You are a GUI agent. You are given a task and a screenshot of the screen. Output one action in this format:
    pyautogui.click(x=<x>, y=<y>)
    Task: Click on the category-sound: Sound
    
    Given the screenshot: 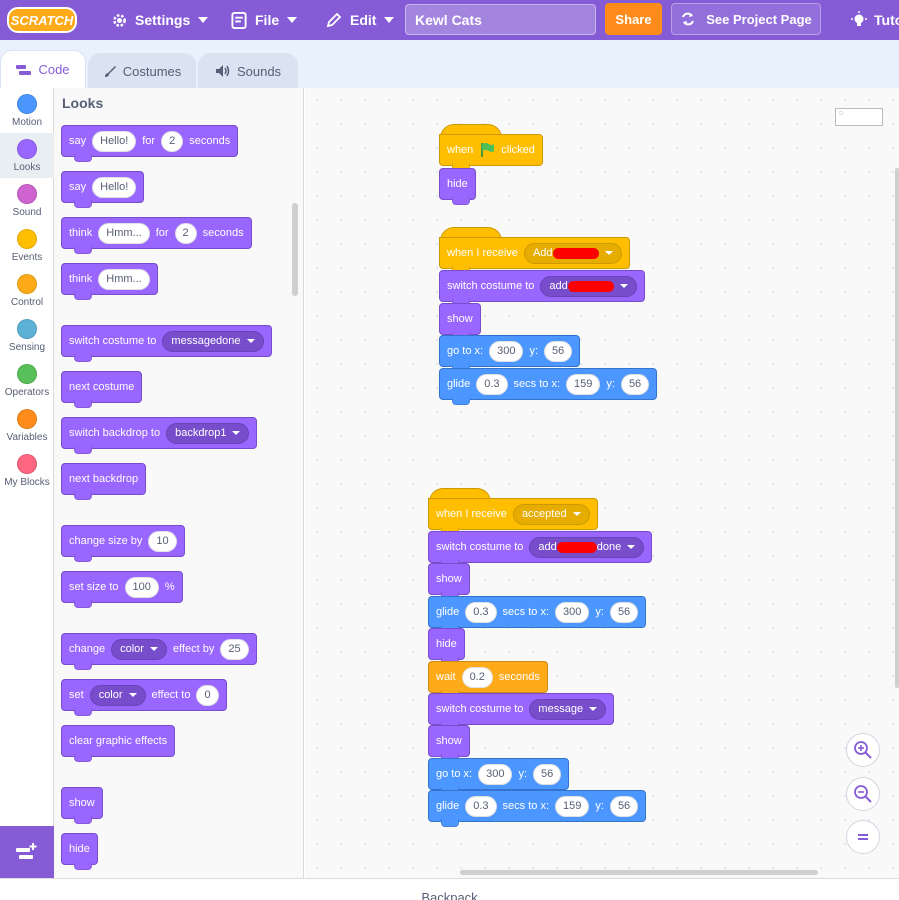 What is the action you would take?
    pyautogui.click(x=27, y=200)
    